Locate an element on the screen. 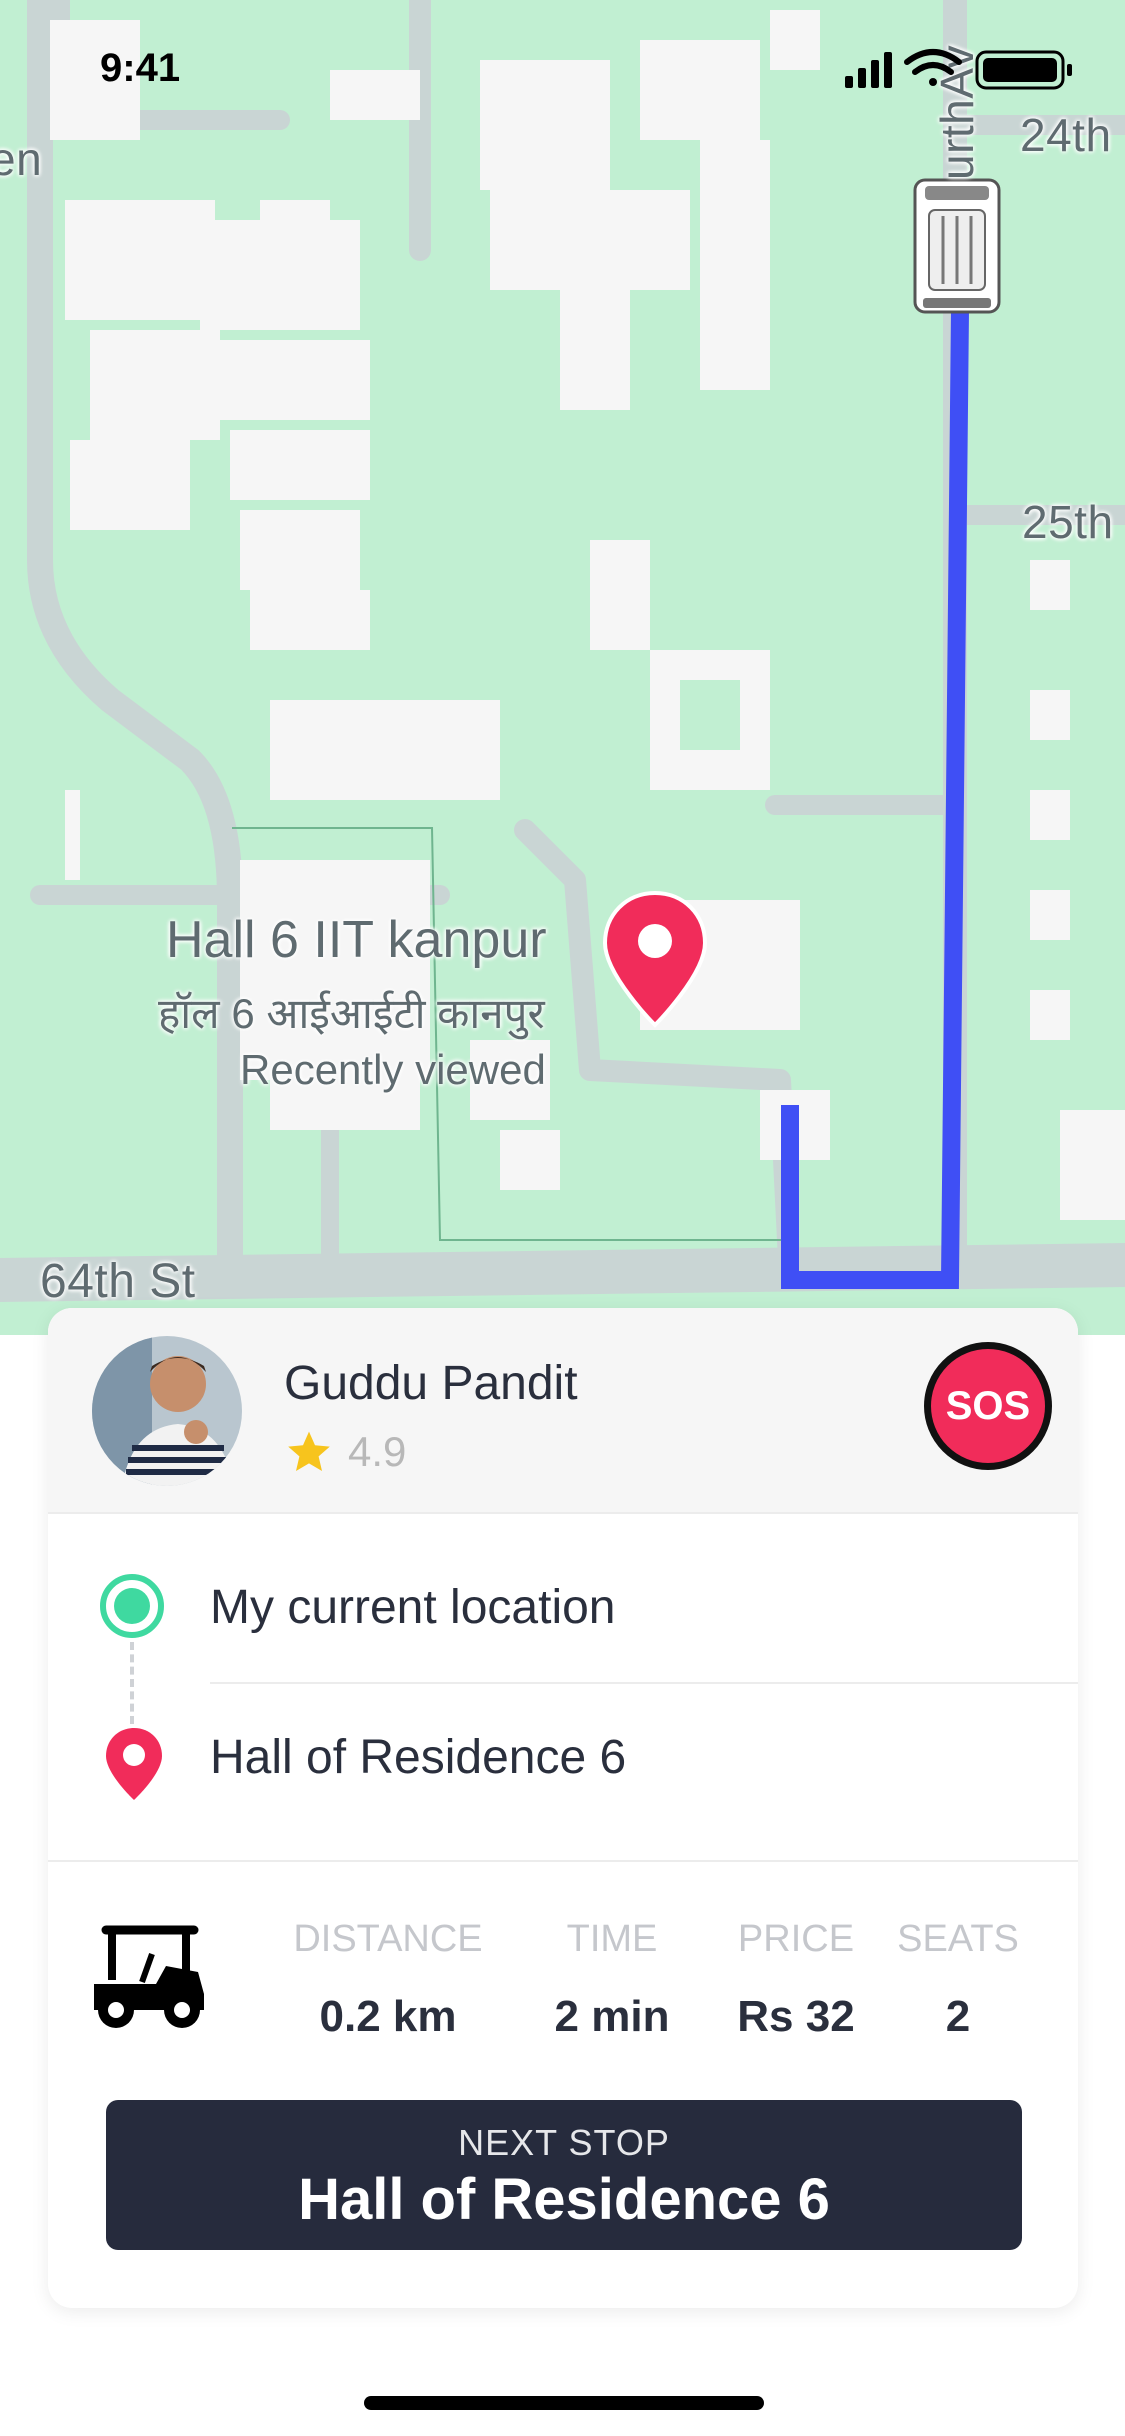 Image resolution: width=1125 pixels, height=2436 pixels. vehicle-marker is located at coordinates (957, 246).